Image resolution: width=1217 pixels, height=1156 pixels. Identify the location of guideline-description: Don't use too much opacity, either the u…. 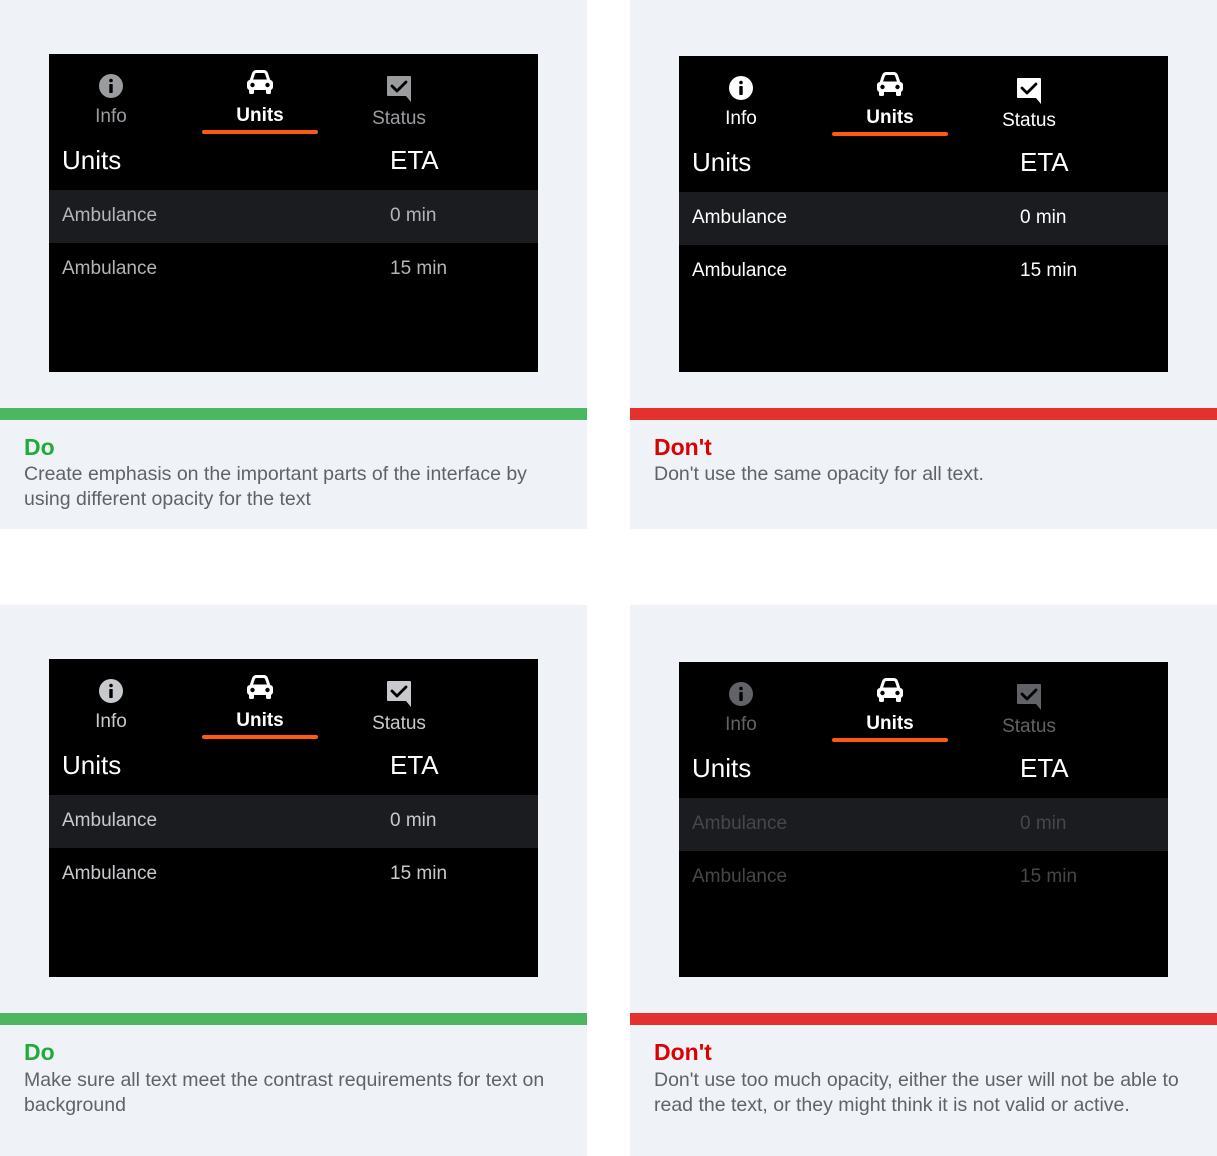
(916, 1092).